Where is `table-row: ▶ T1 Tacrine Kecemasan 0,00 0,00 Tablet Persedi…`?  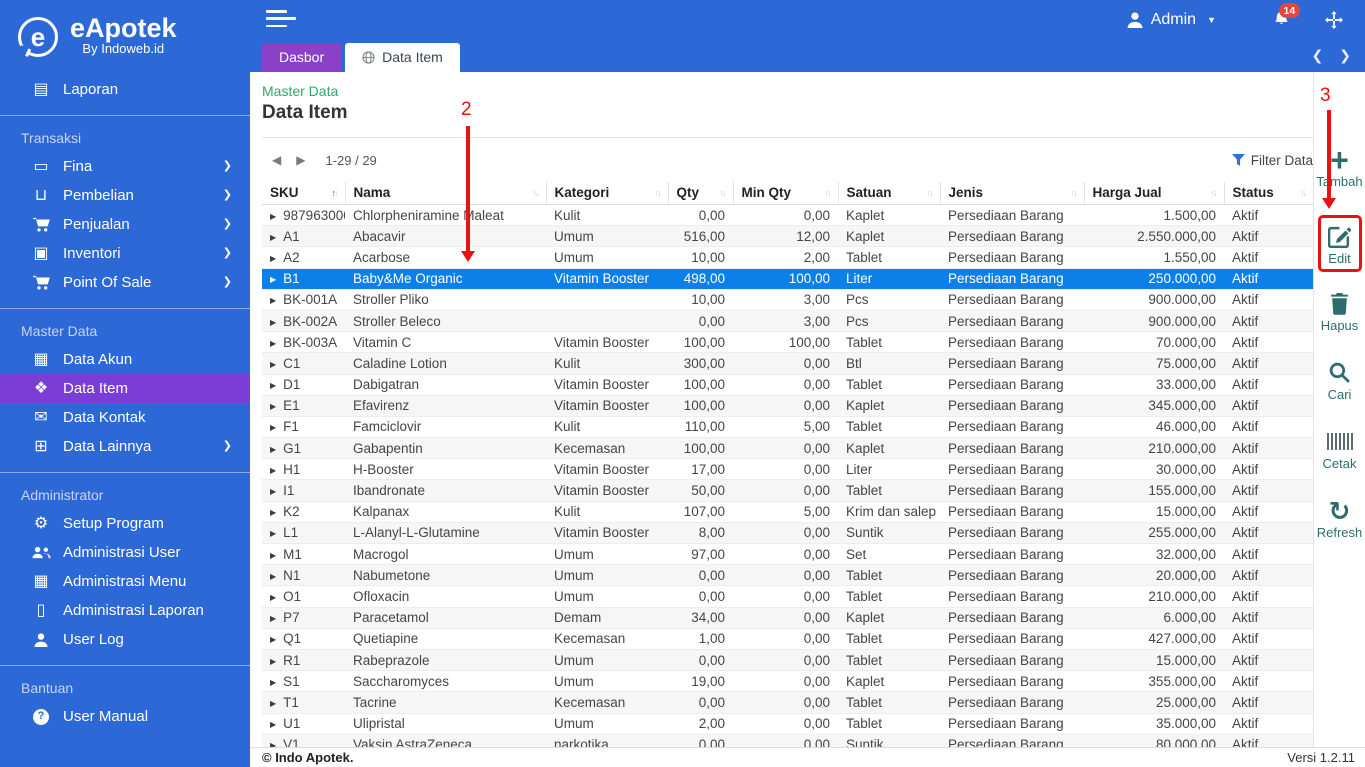
table-row: ▶ T1 Tacrine Kecemasan 0,00 0,00 Tablet Persedi… is located at coordinates (787, 702).